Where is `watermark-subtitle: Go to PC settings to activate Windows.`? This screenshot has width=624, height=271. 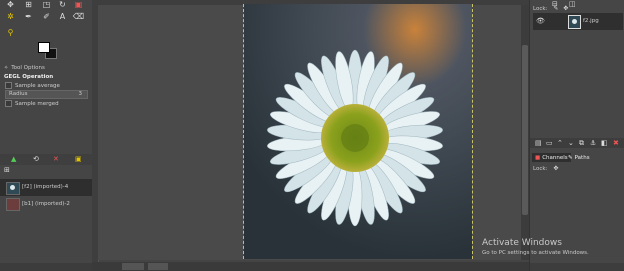 watermark-subtitle: Go to PC settings to activate Windows. is located at coordinates (535, 253).